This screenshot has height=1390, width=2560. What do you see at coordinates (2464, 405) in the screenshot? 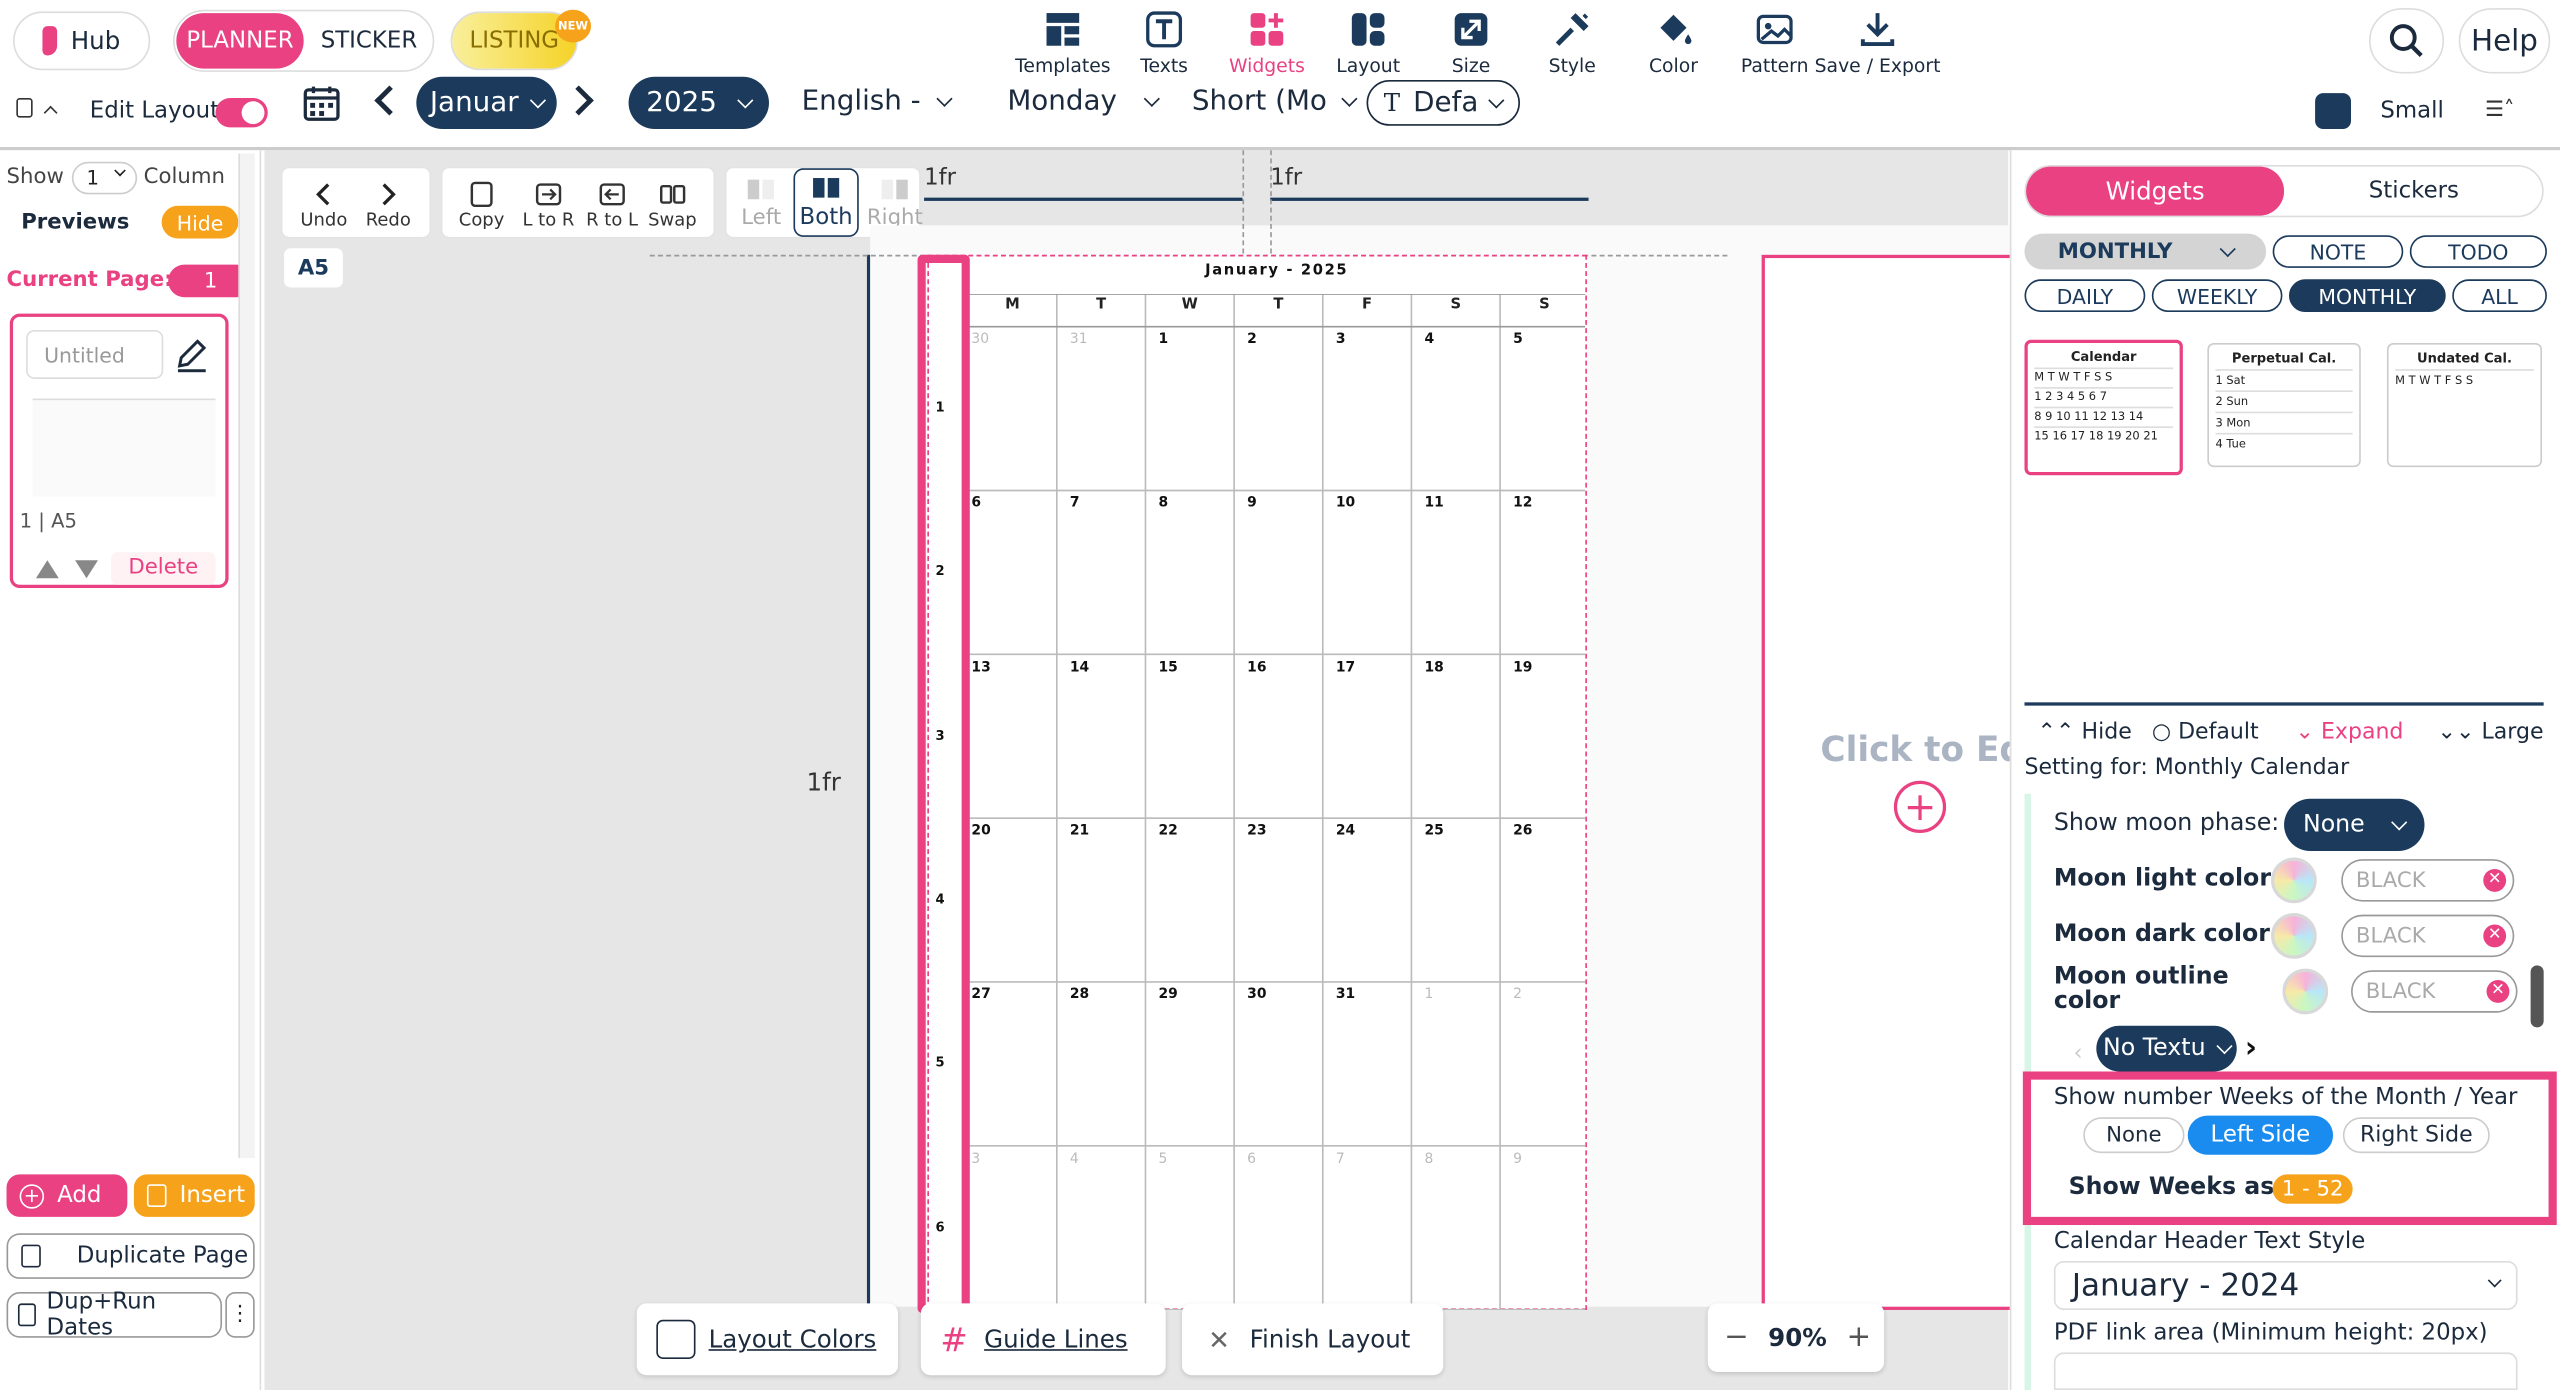
I see `widget-card-undated: Undated Cal. M T W T F S S` at bounding box center [2464, 405].